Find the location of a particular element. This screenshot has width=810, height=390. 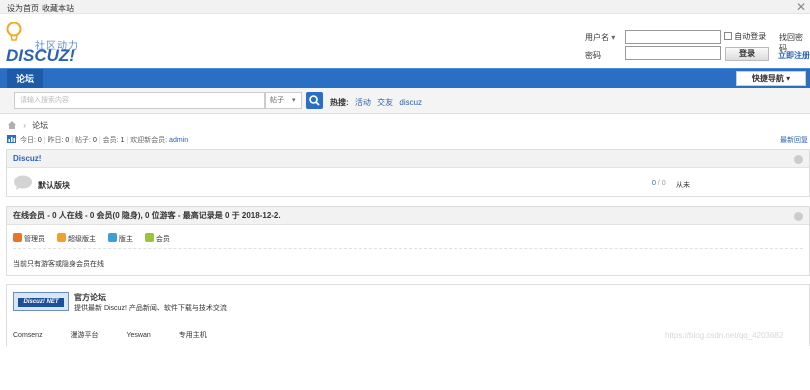

moderator-icon is located at coordinates (112, 237).